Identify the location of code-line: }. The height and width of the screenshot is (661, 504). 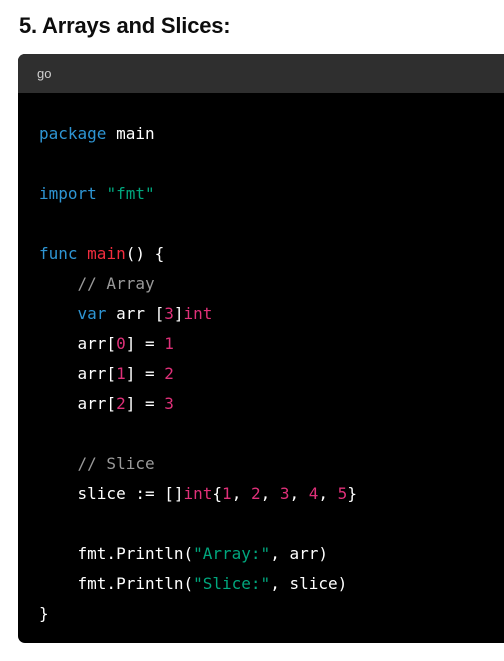
(271, 614).